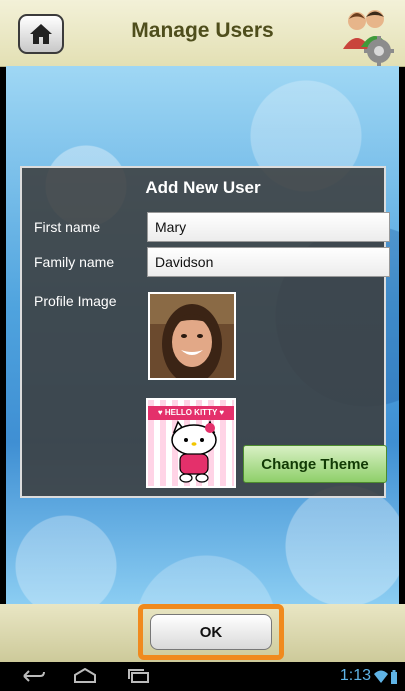 This screenshot has height=691, width=405. I want to click on profile-image, so click(192, 336).